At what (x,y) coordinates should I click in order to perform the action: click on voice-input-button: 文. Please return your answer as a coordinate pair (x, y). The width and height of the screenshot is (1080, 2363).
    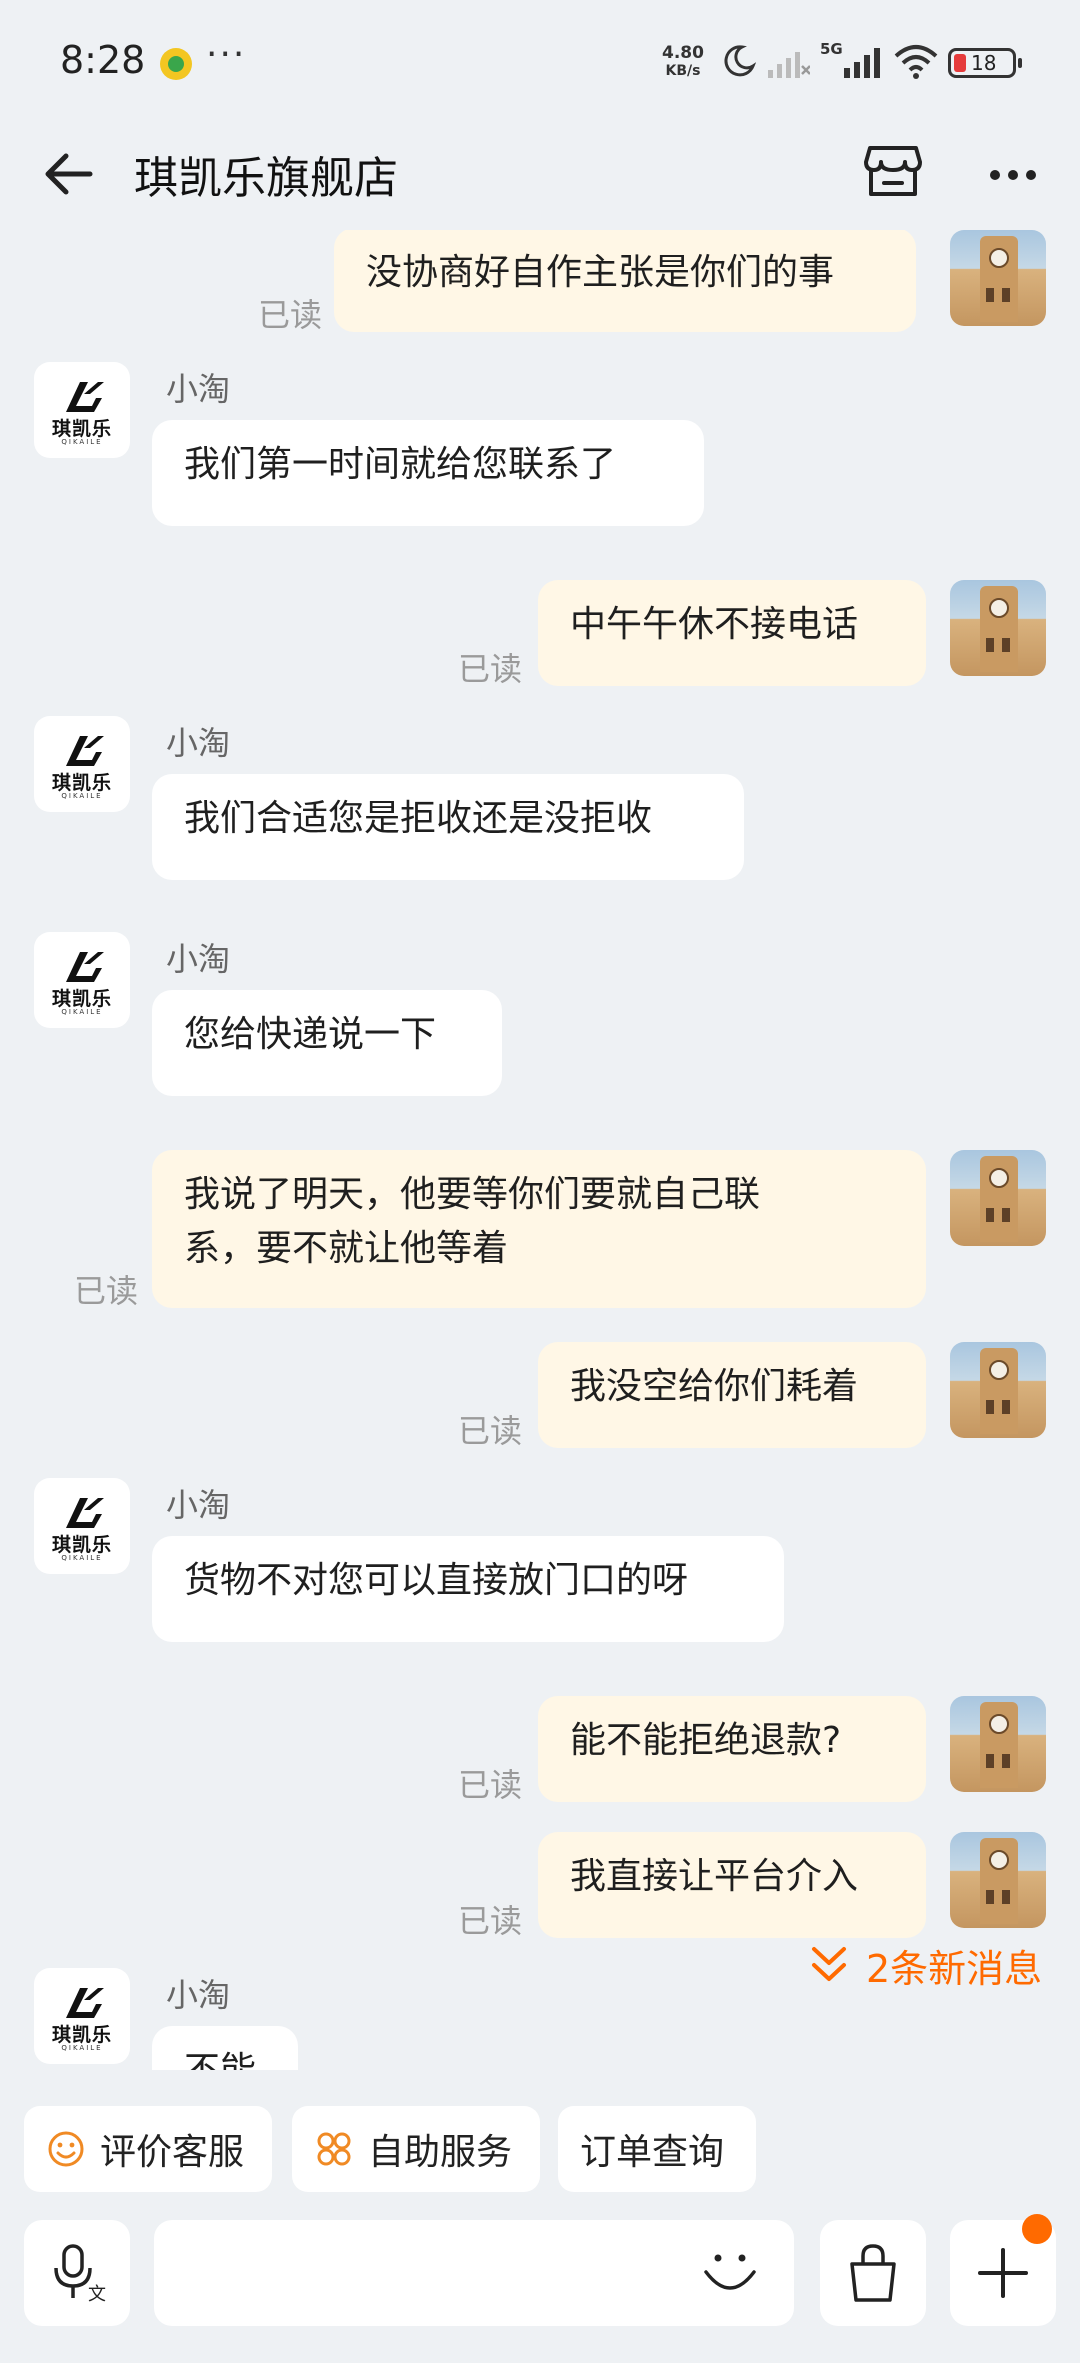
    Looking at the image, I should click on (77, 2273).